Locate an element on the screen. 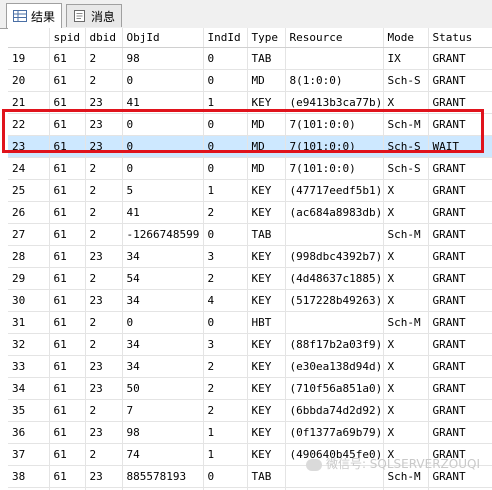 Image resolution: width=492 pixels, height=490 pixels. table-cell: (e9413b3ca77b) is located at coordinates (334, 102).